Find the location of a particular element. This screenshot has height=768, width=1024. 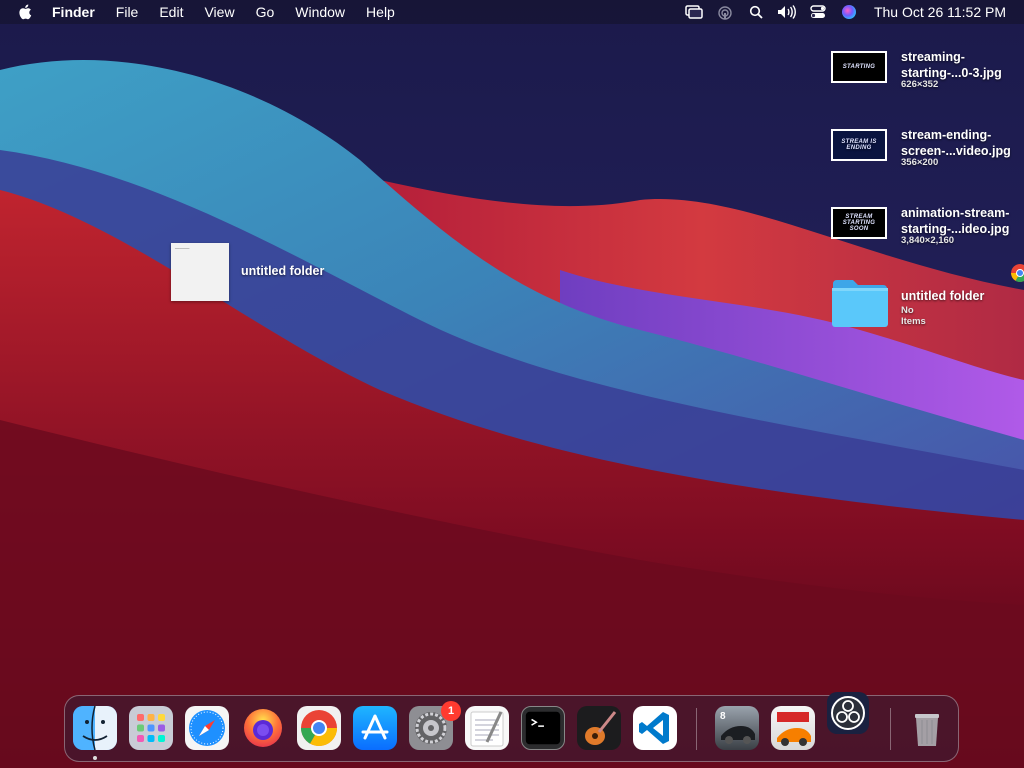

dock-textedit is located at coordinates (487, 728).